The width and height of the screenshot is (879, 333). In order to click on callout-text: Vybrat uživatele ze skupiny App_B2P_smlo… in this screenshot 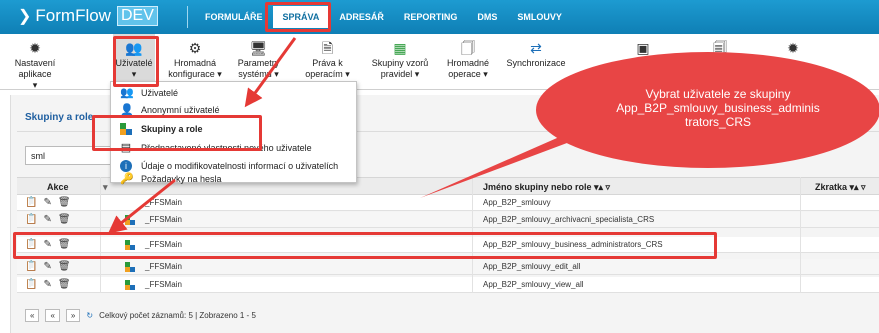, I will do `click(718, 108)`.